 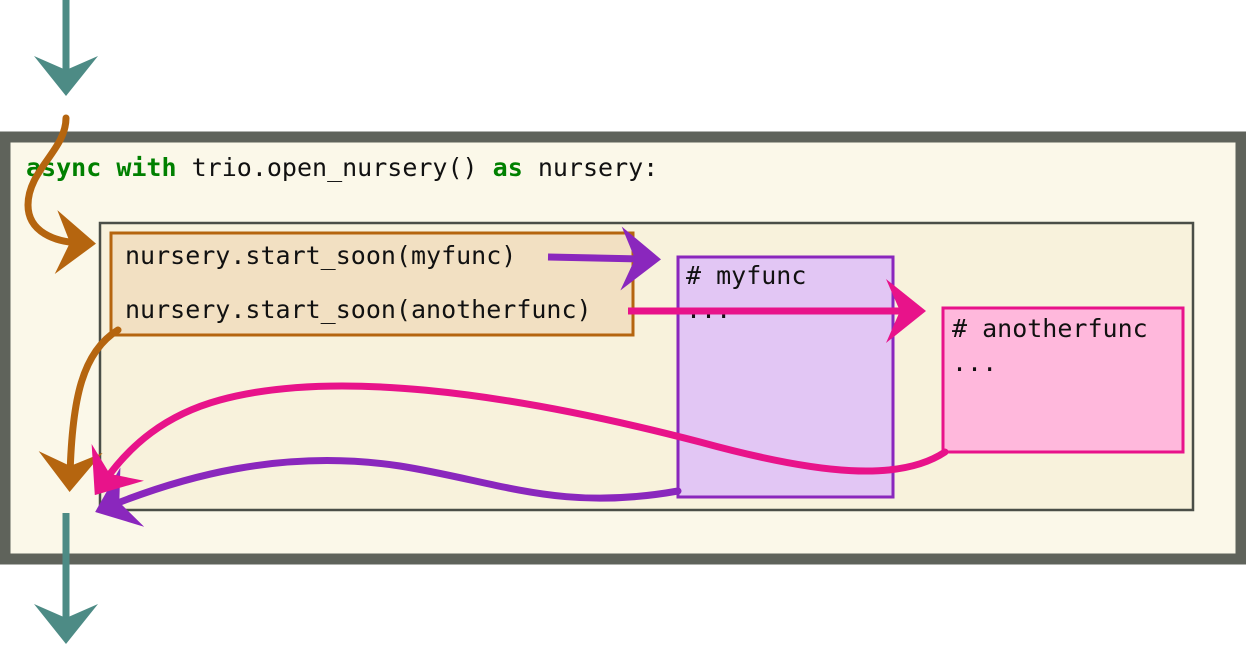 What do you see at coordinates (604, 258) in the screenshot?
I see `spawn-myfunc-arrow` at bounding box center [604, 258].